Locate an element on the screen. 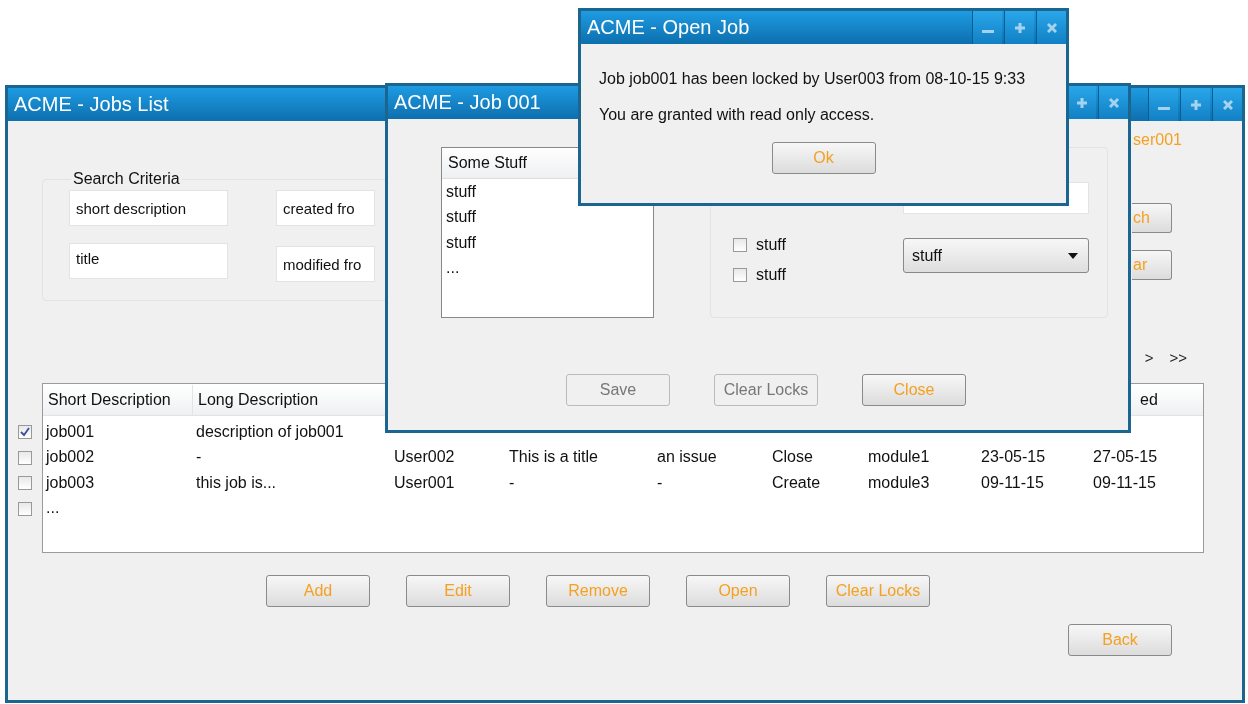 Image resolution: width=1248 pixels, height=704 pixels. message-text: You are granted with read only access. is located at coordinates (737, 115).